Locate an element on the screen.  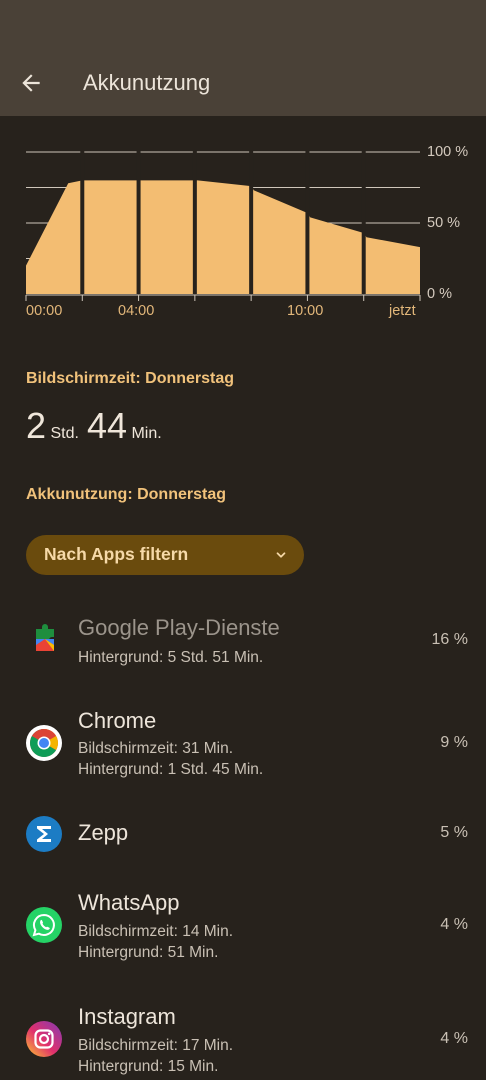
x-tick-label-0000: 00:00 is located at coordinates (44, 311).